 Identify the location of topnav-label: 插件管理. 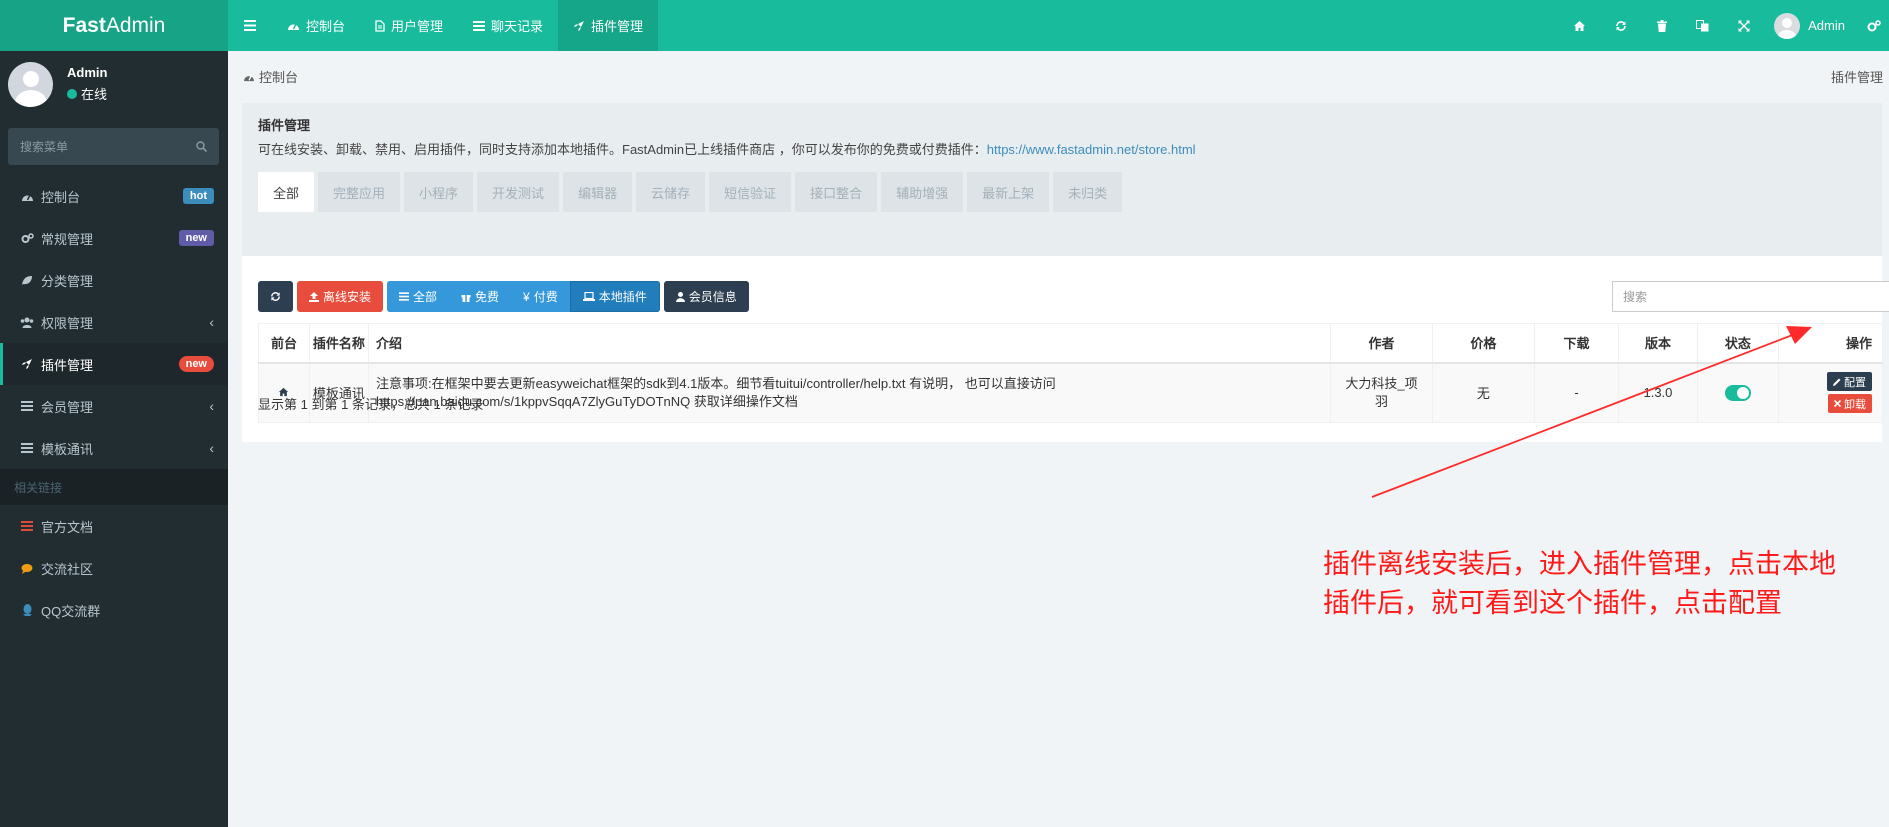
(617, 26).